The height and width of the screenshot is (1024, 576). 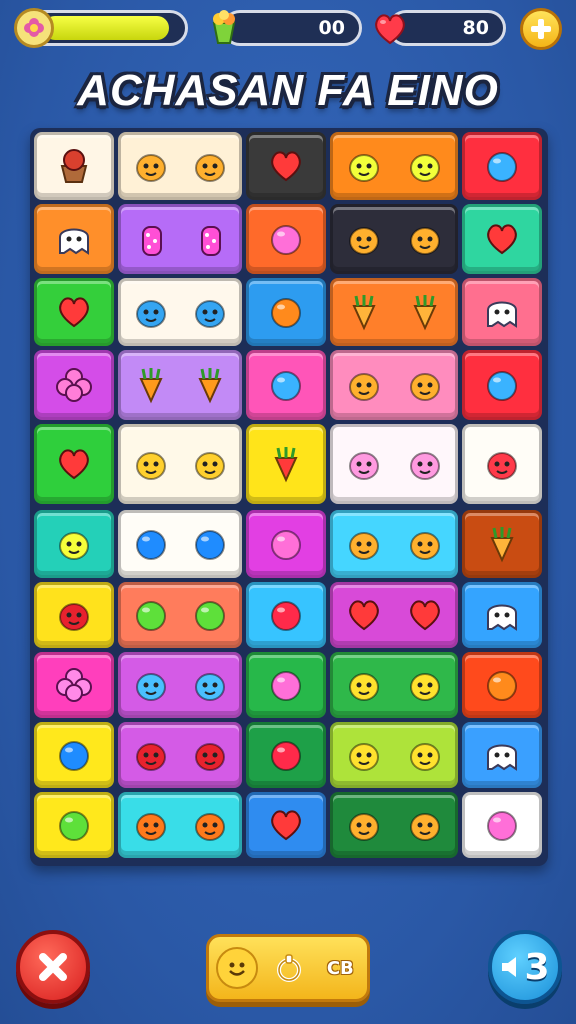 I want to click on strawberry-icon, so click(x=74, y=615).